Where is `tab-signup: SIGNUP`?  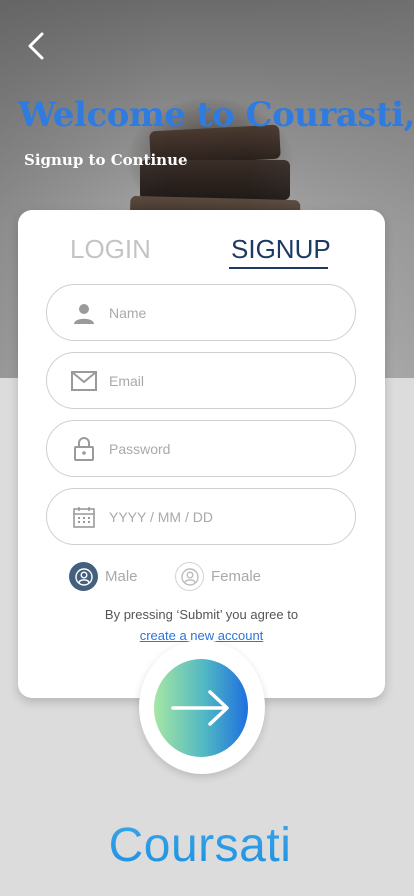
tab-signup: SIGNUP is located at coordinates (281, 249).